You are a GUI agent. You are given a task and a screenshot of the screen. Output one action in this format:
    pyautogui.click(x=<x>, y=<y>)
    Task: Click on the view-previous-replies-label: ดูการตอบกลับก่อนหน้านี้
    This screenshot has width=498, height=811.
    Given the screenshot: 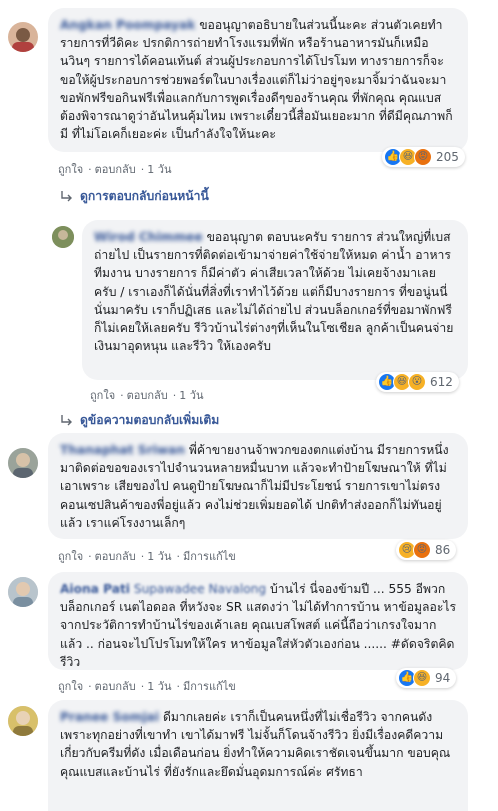 What is the action you would take?
    pyautogui.click(x=144, y=196)
    